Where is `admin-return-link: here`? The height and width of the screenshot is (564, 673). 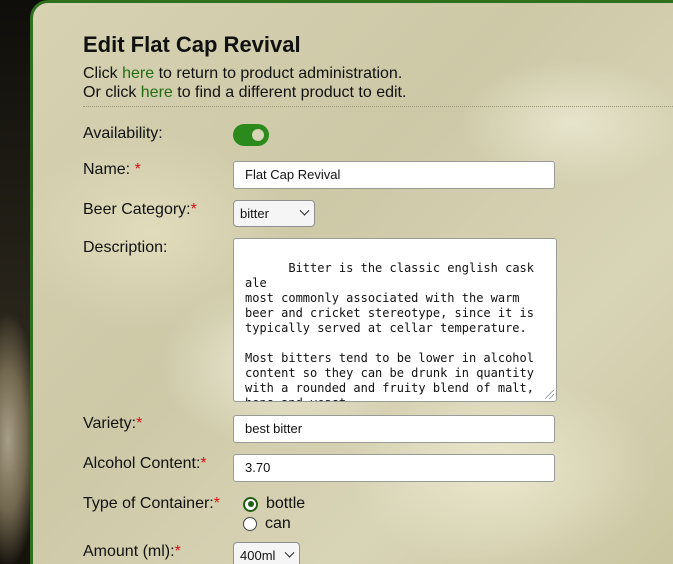
admin-return-link: here is located at coordinates (138, 73).